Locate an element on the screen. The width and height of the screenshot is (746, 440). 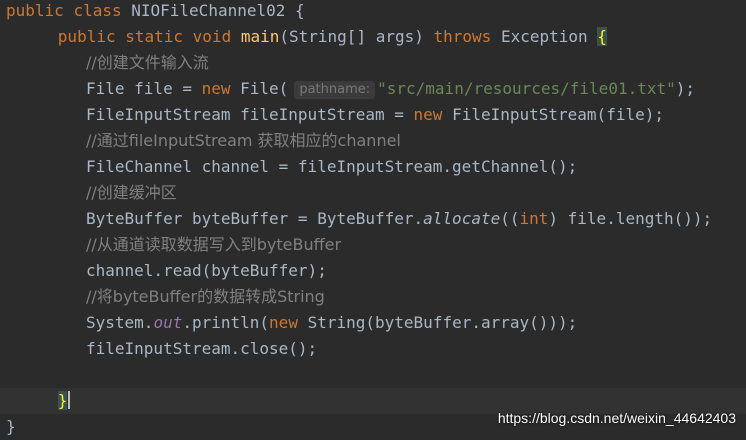
println-rest: String(byteBuffer.array())); is located at coordinates (437, 322).